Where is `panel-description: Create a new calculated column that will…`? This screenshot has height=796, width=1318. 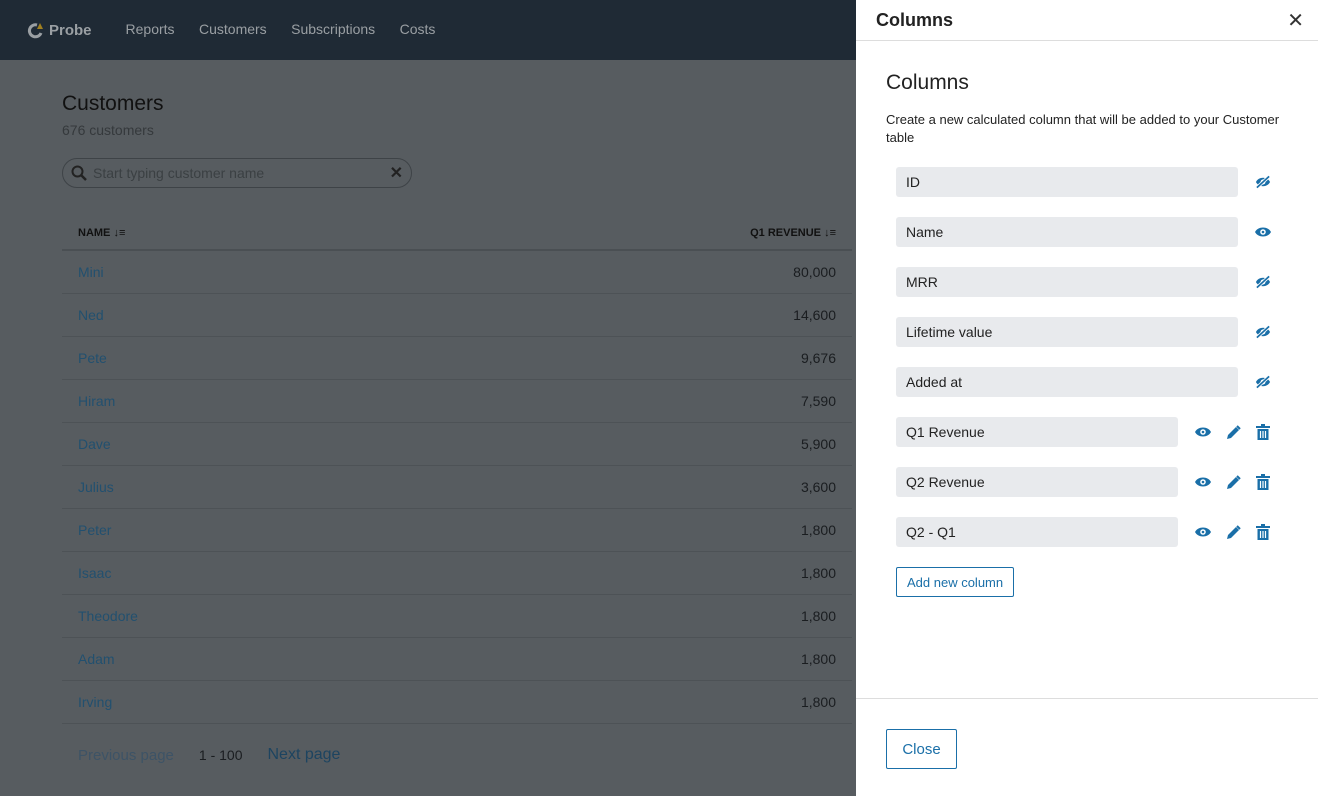
panel-description: Create a new calculated column that will… is located at coordinates (1083, 128).